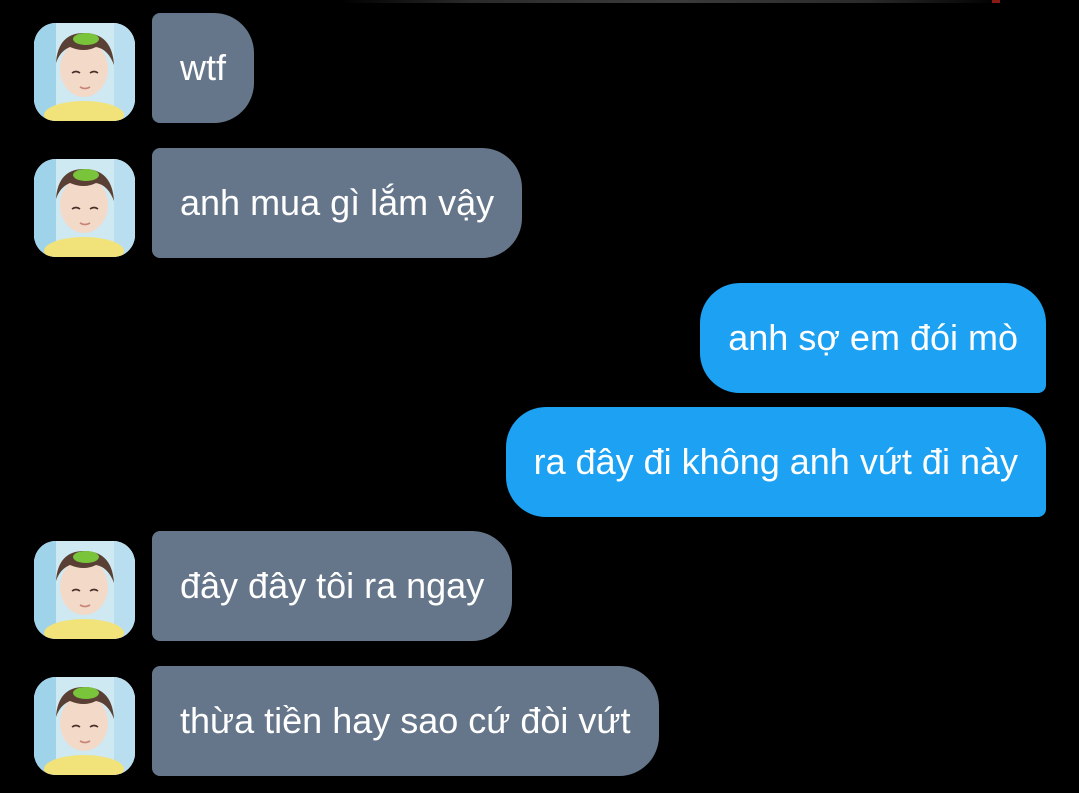 This screenshot has width=1079, height=793. What do you see at coordinates (996, 1) in the screenshot?
I see `top-edge-accent` at bounding box center [996, 1].